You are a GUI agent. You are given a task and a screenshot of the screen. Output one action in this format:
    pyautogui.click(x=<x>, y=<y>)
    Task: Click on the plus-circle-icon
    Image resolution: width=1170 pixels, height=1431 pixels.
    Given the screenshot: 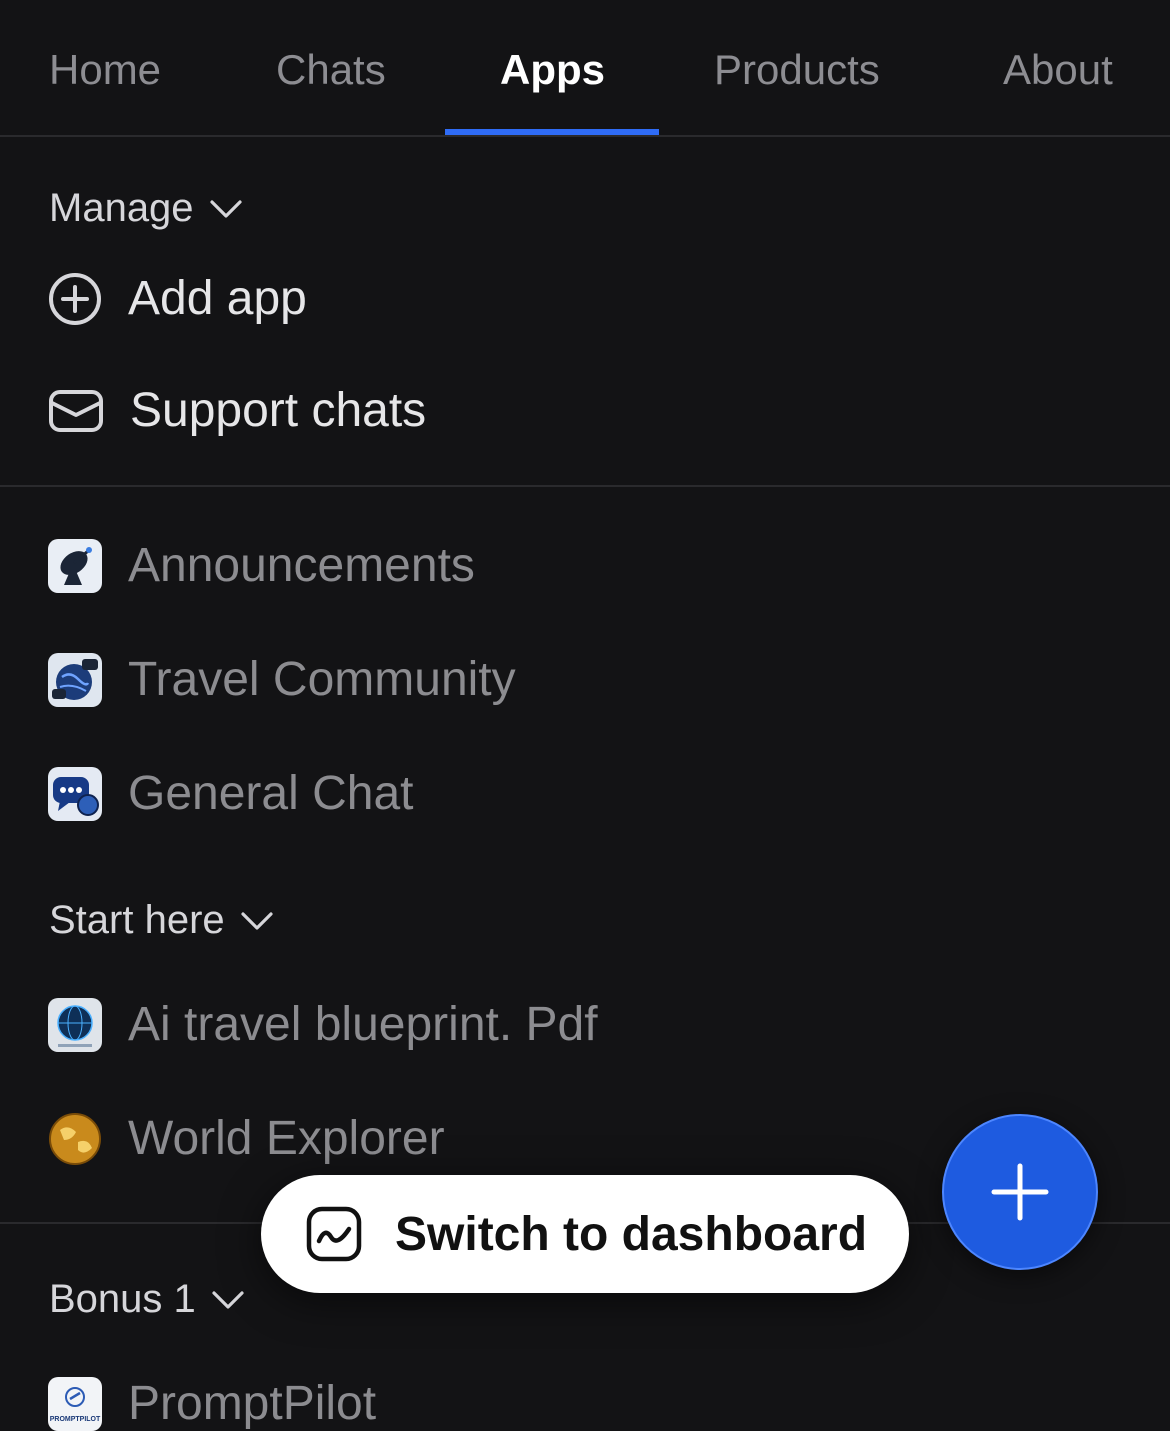 What is the action you would take?
    pyautogui.click(x=75, y=298)
    